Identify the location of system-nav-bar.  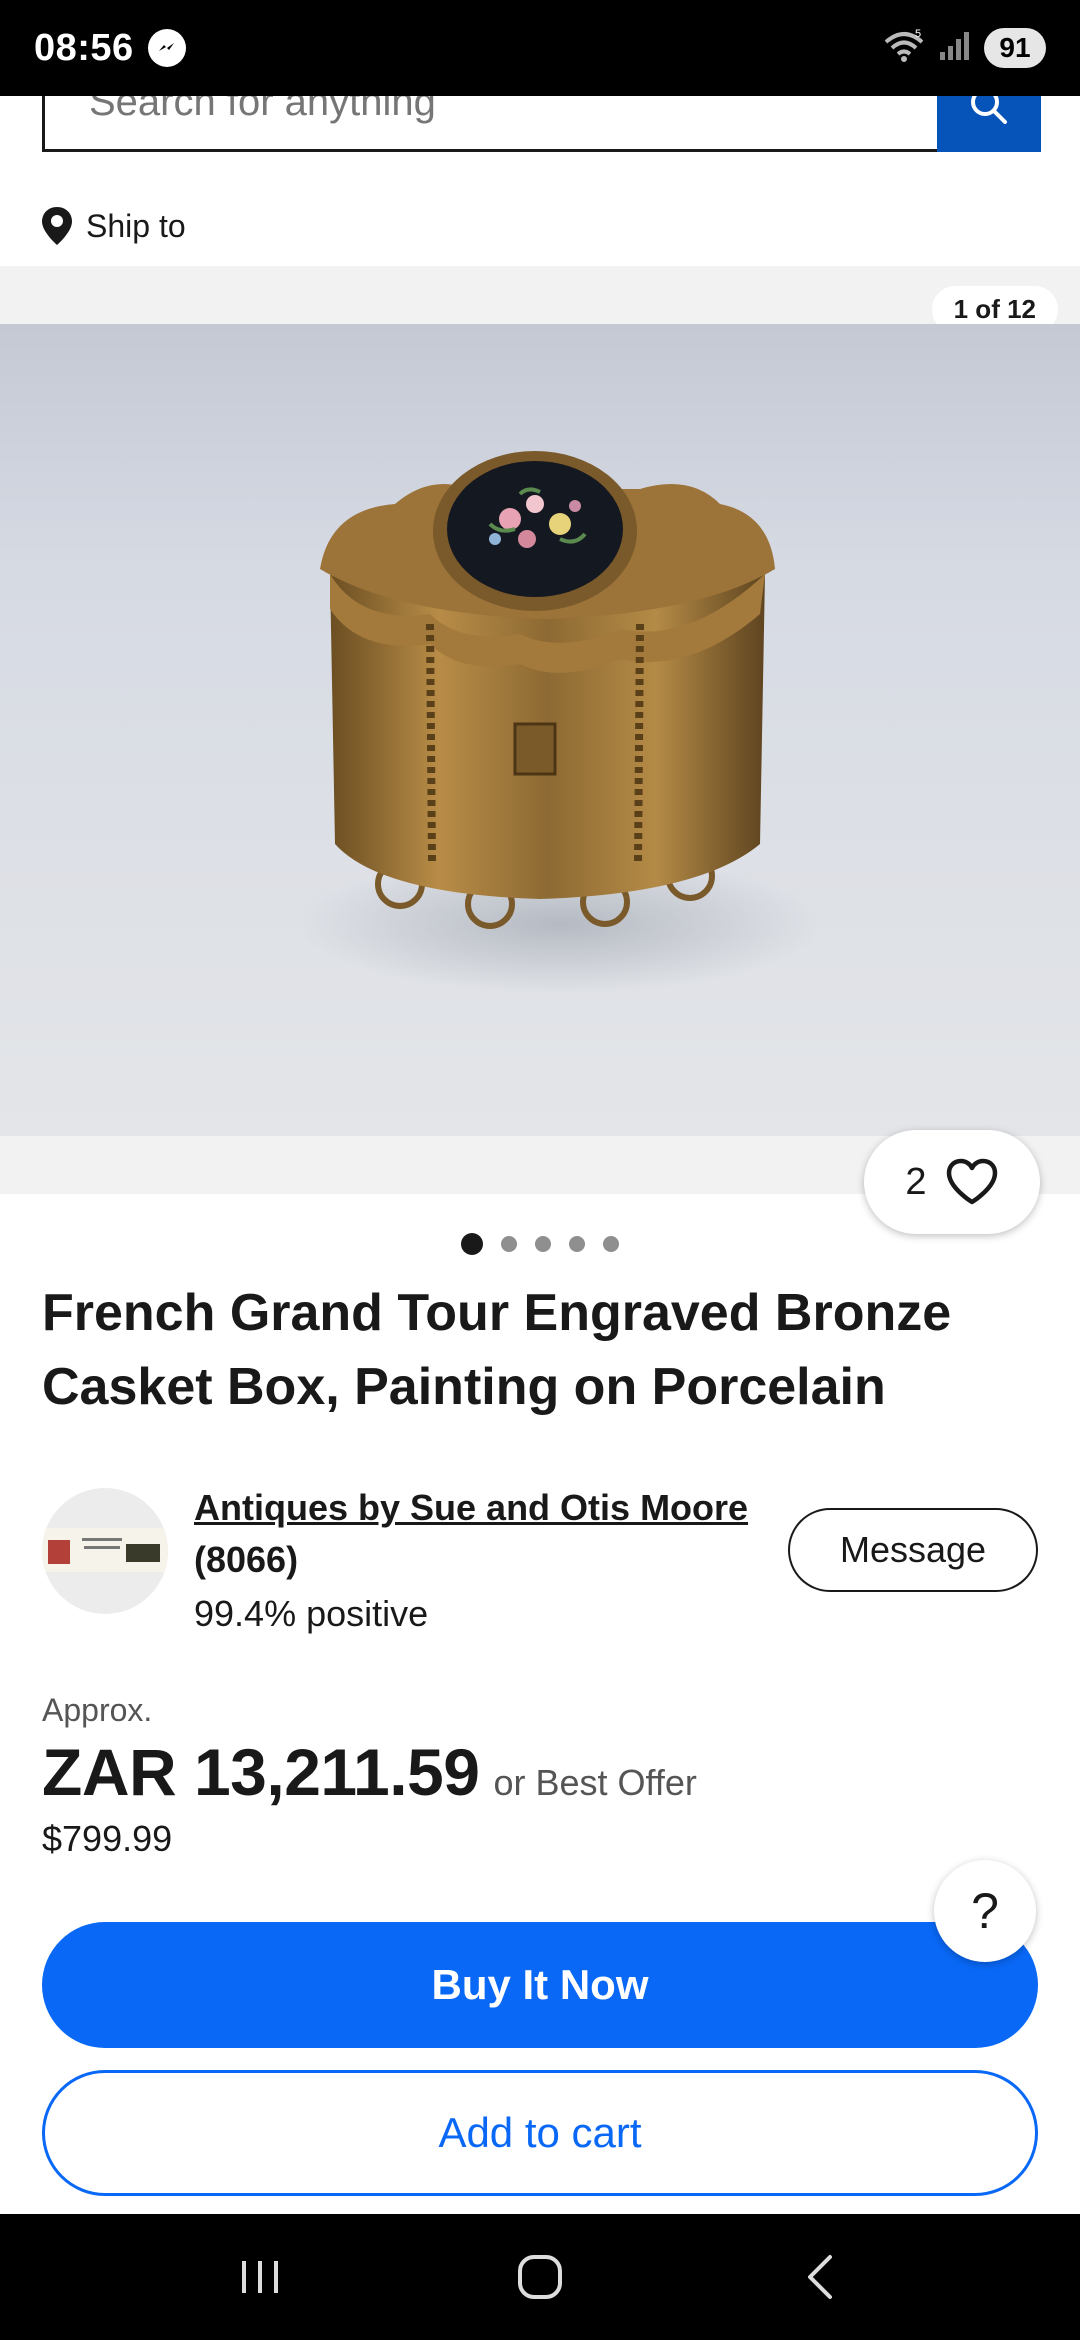
(540, 2277).